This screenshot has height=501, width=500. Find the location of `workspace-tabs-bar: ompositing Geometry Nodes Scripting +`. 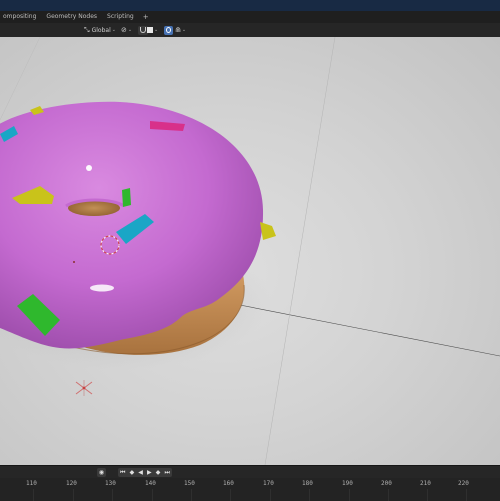

workspace-tabs-bar: ompositing Geometry Nodes Scripting + is located at coordinates (250, 17).